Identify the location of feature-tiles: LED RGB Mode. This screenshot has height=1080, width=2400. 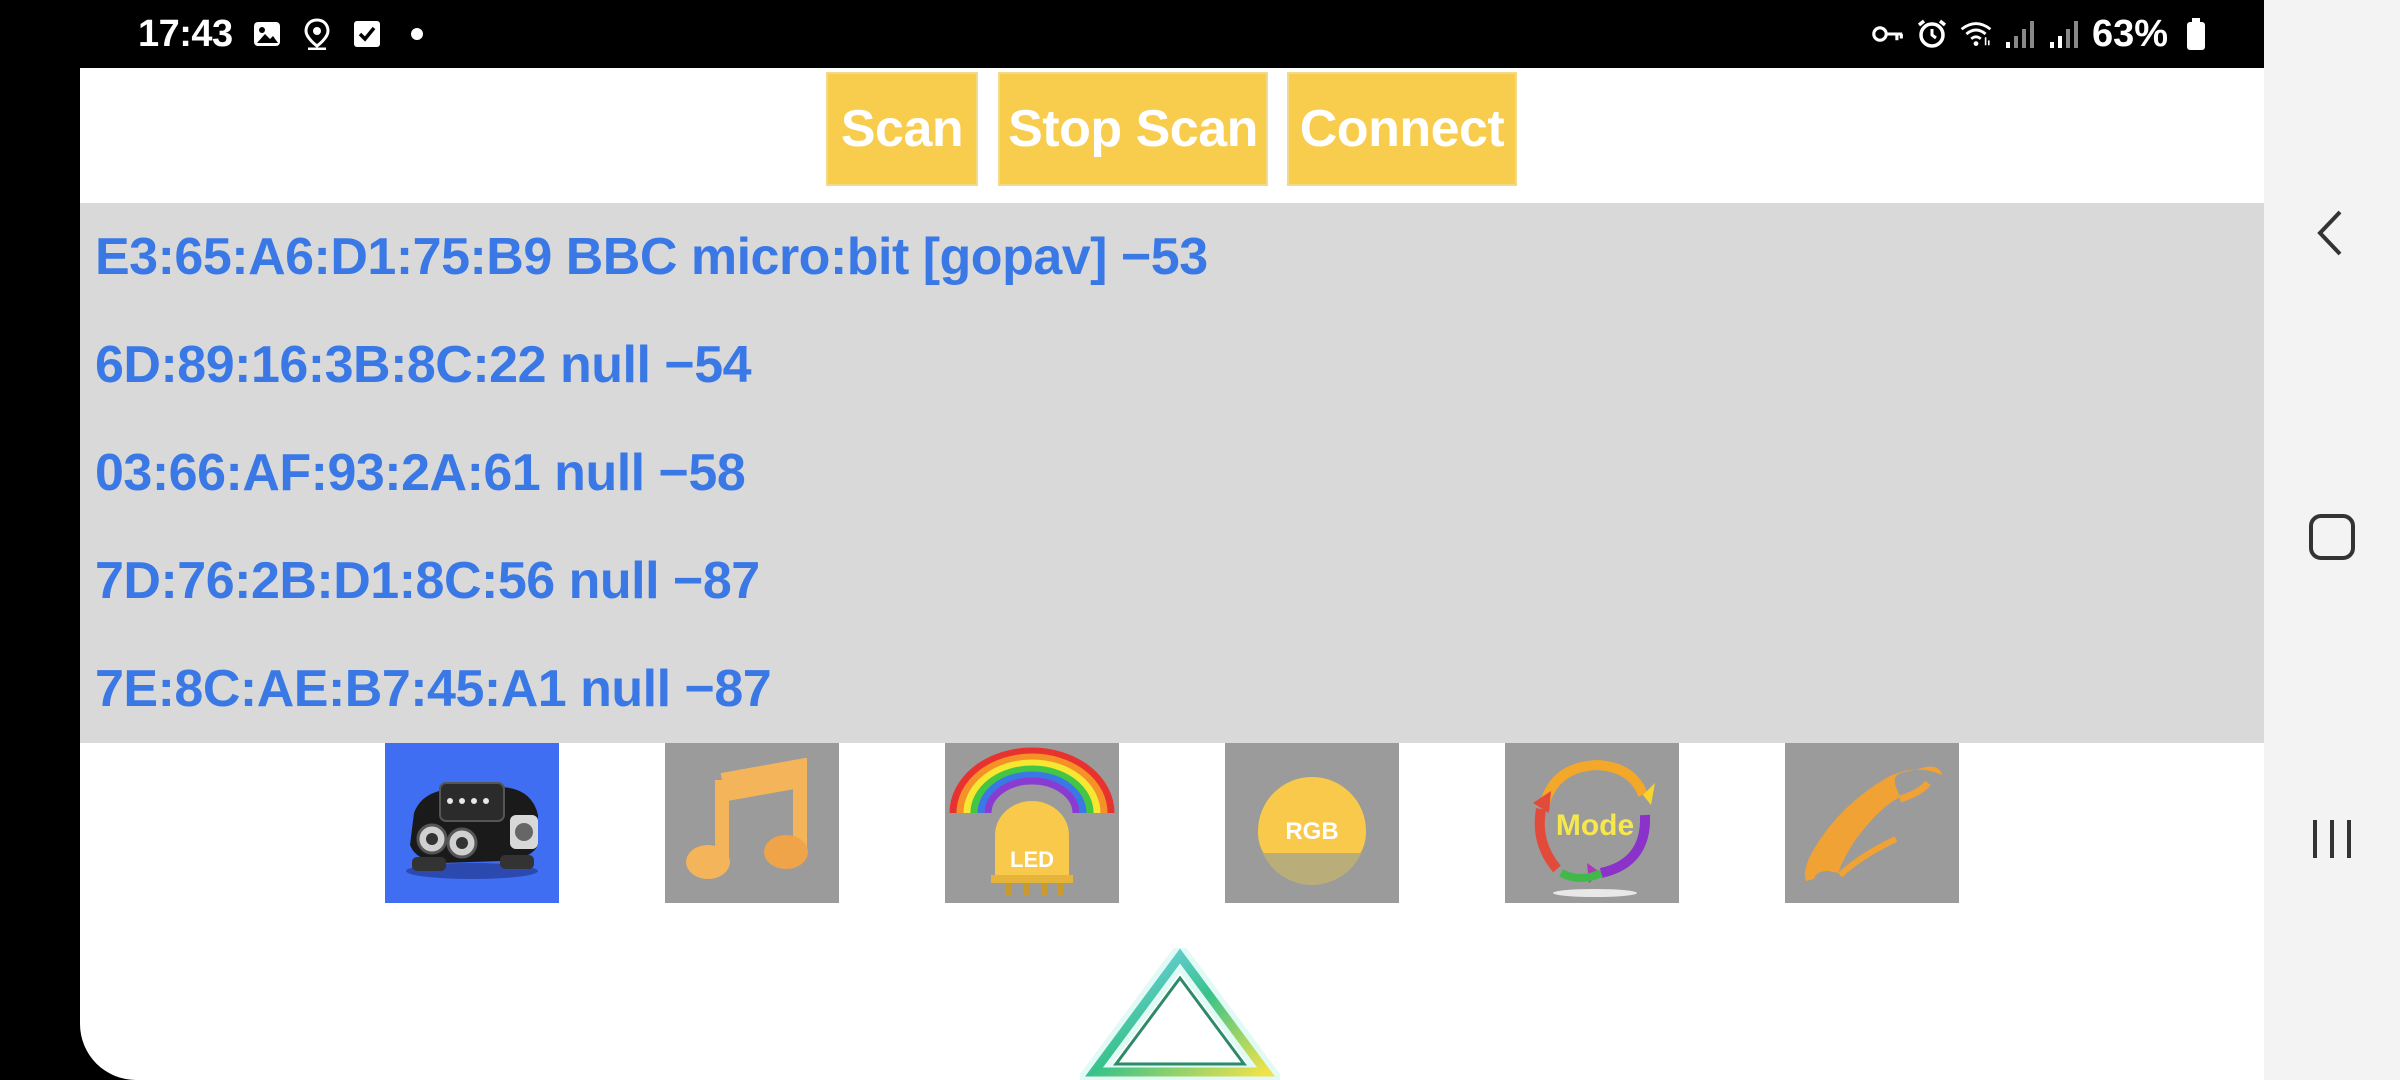
(1172, 824).